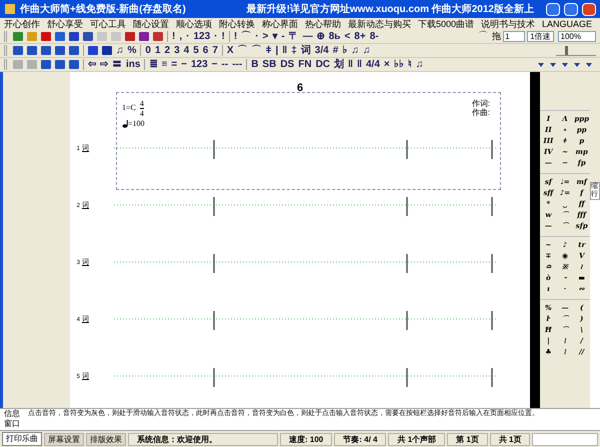 This screenshot has width=600, height=447. What do you see at coordinates (117, 64) in the screenshot?
I see `toolbar-button: 〓` at bounding box center [117, 64].